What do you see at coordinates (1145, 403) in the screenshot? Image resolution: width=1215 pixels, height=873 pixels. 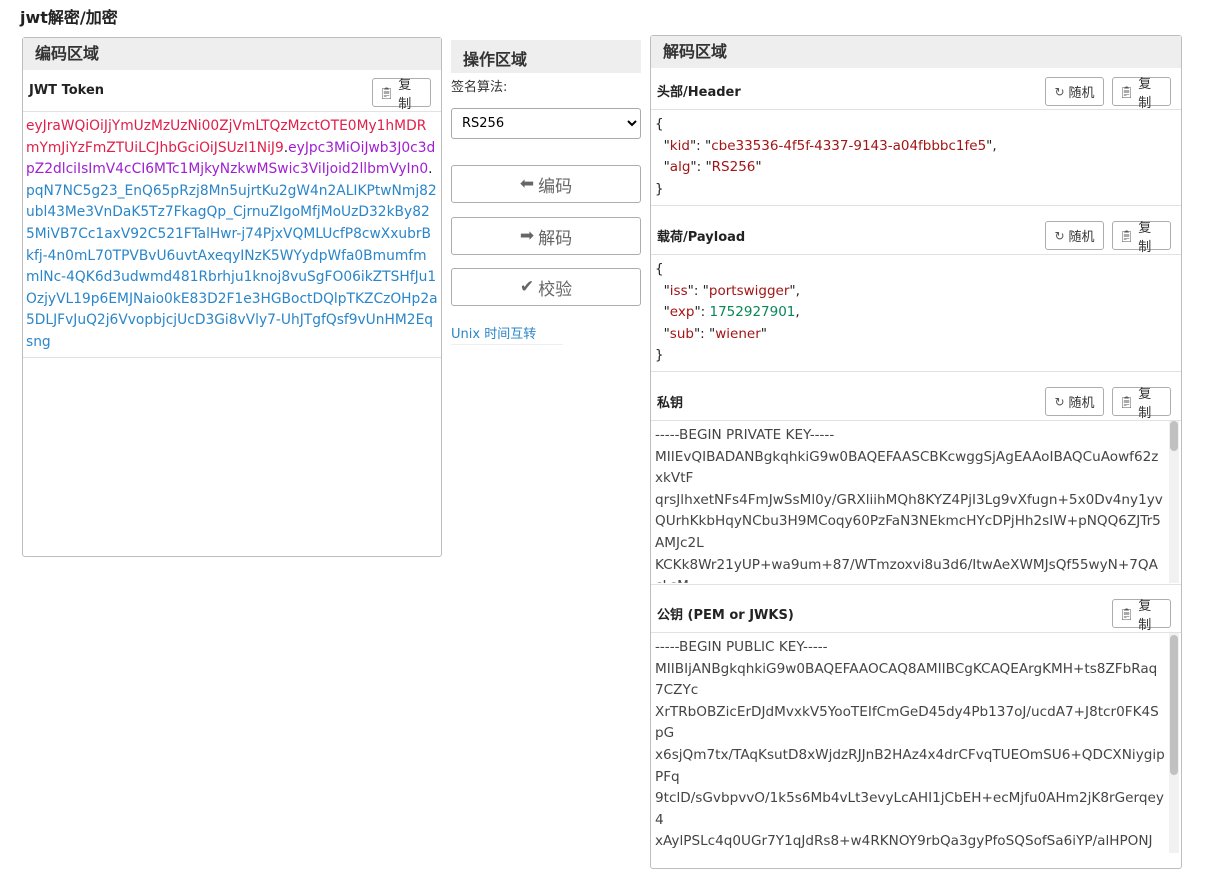 I see `copy-private-key-label: 复制` at bounding box center [1145, 403].